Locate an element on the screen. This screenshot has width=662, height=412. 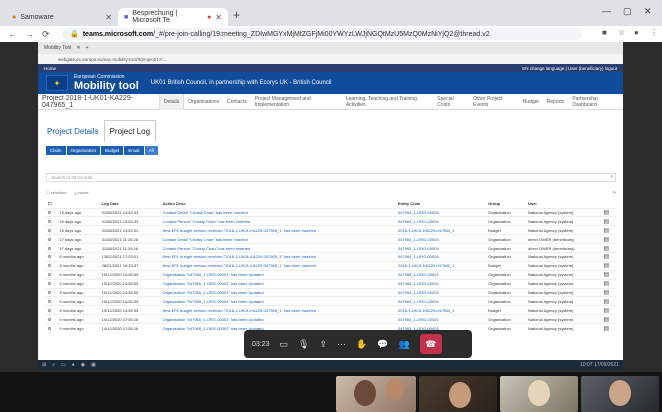
hang-up-button: ☎ is located at coordinates (430, 344).